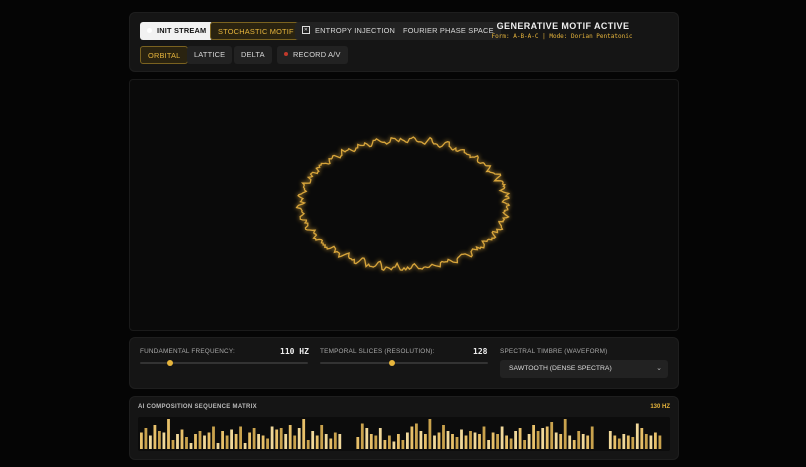 The width and height of the screenshot is (806, 467). What do you see at coordinates (584, 369) in the screenshot?
I see `timbre-select: SAWTOOTH (DENSE SPECTRA) ⌄` at bounding box center [584, 369].